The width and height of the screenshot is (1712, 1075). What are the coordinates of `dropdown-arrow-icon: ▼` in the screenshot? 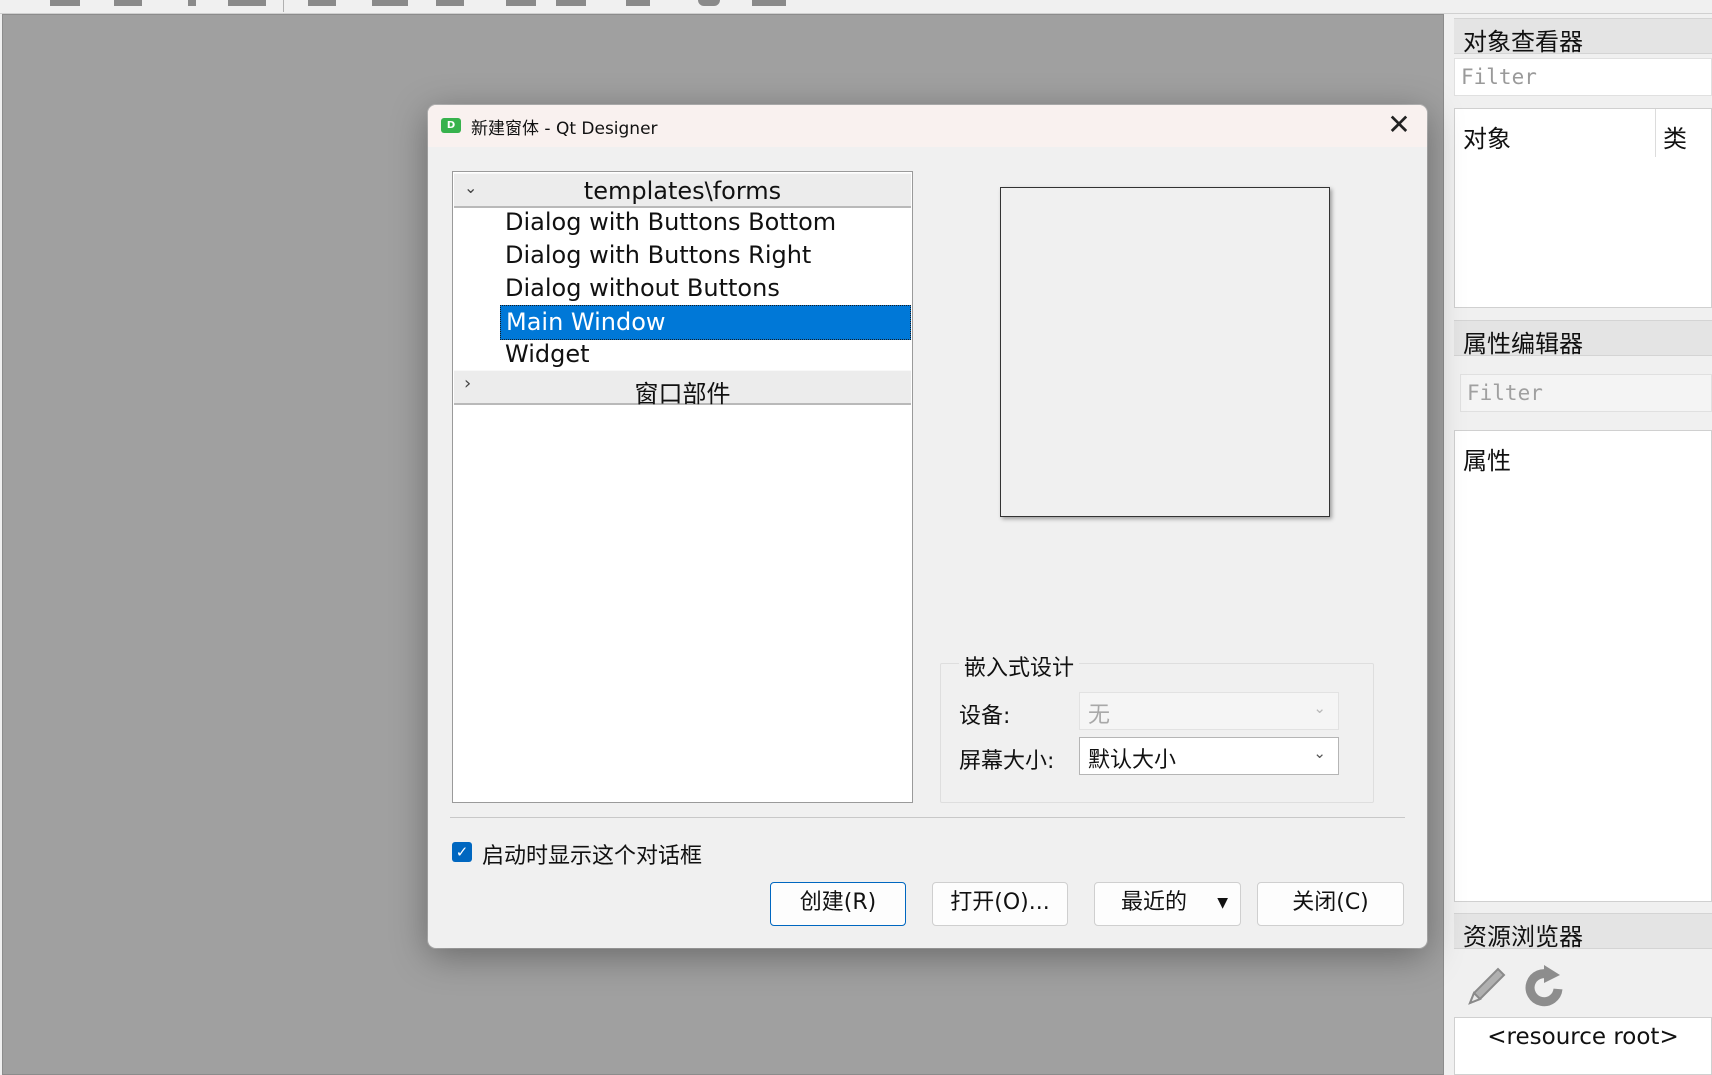 It's located at (1222, 903).